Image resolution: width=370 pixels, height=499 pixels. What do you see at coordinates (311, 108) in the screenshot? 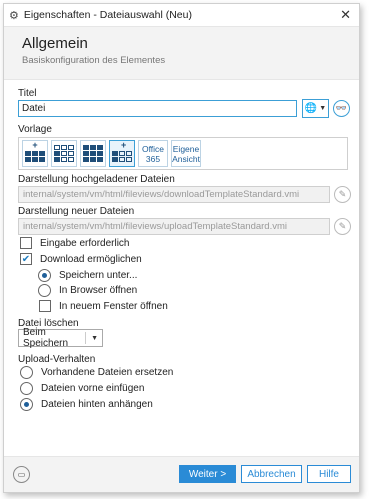
I see `globe-icon: 🌐` at bounding box center [311, 108].